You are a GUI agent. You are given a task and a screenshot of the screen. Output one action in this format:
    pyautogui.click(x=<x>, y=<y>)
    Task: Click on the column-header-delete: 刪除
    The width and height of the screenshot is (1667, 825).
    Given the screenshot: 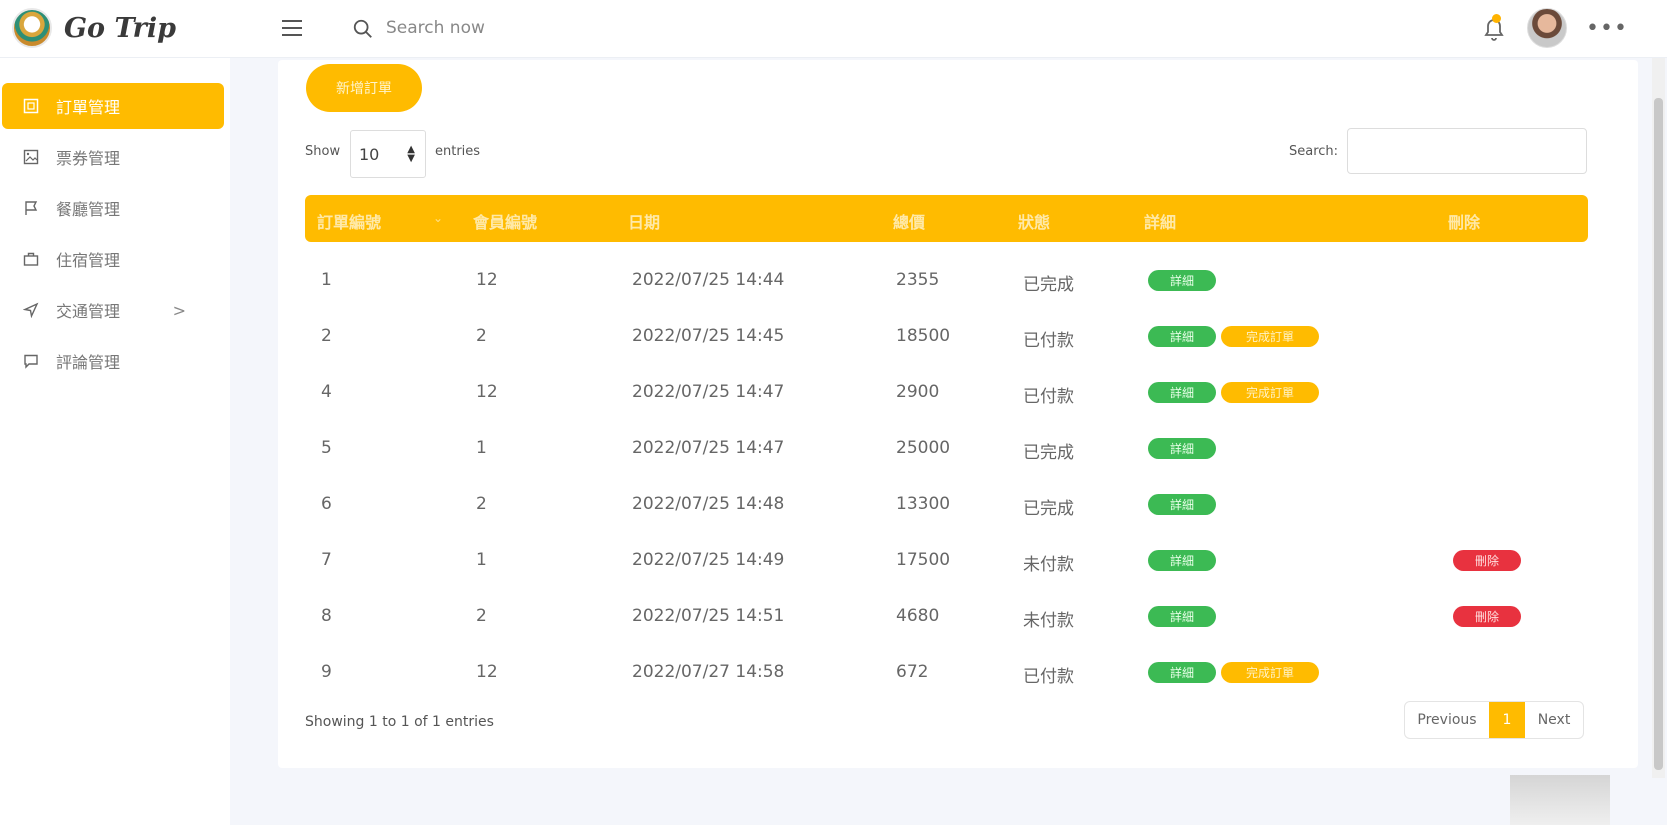 What is the action you would take?
    pyautogui.click(x=1464, y=221)
    